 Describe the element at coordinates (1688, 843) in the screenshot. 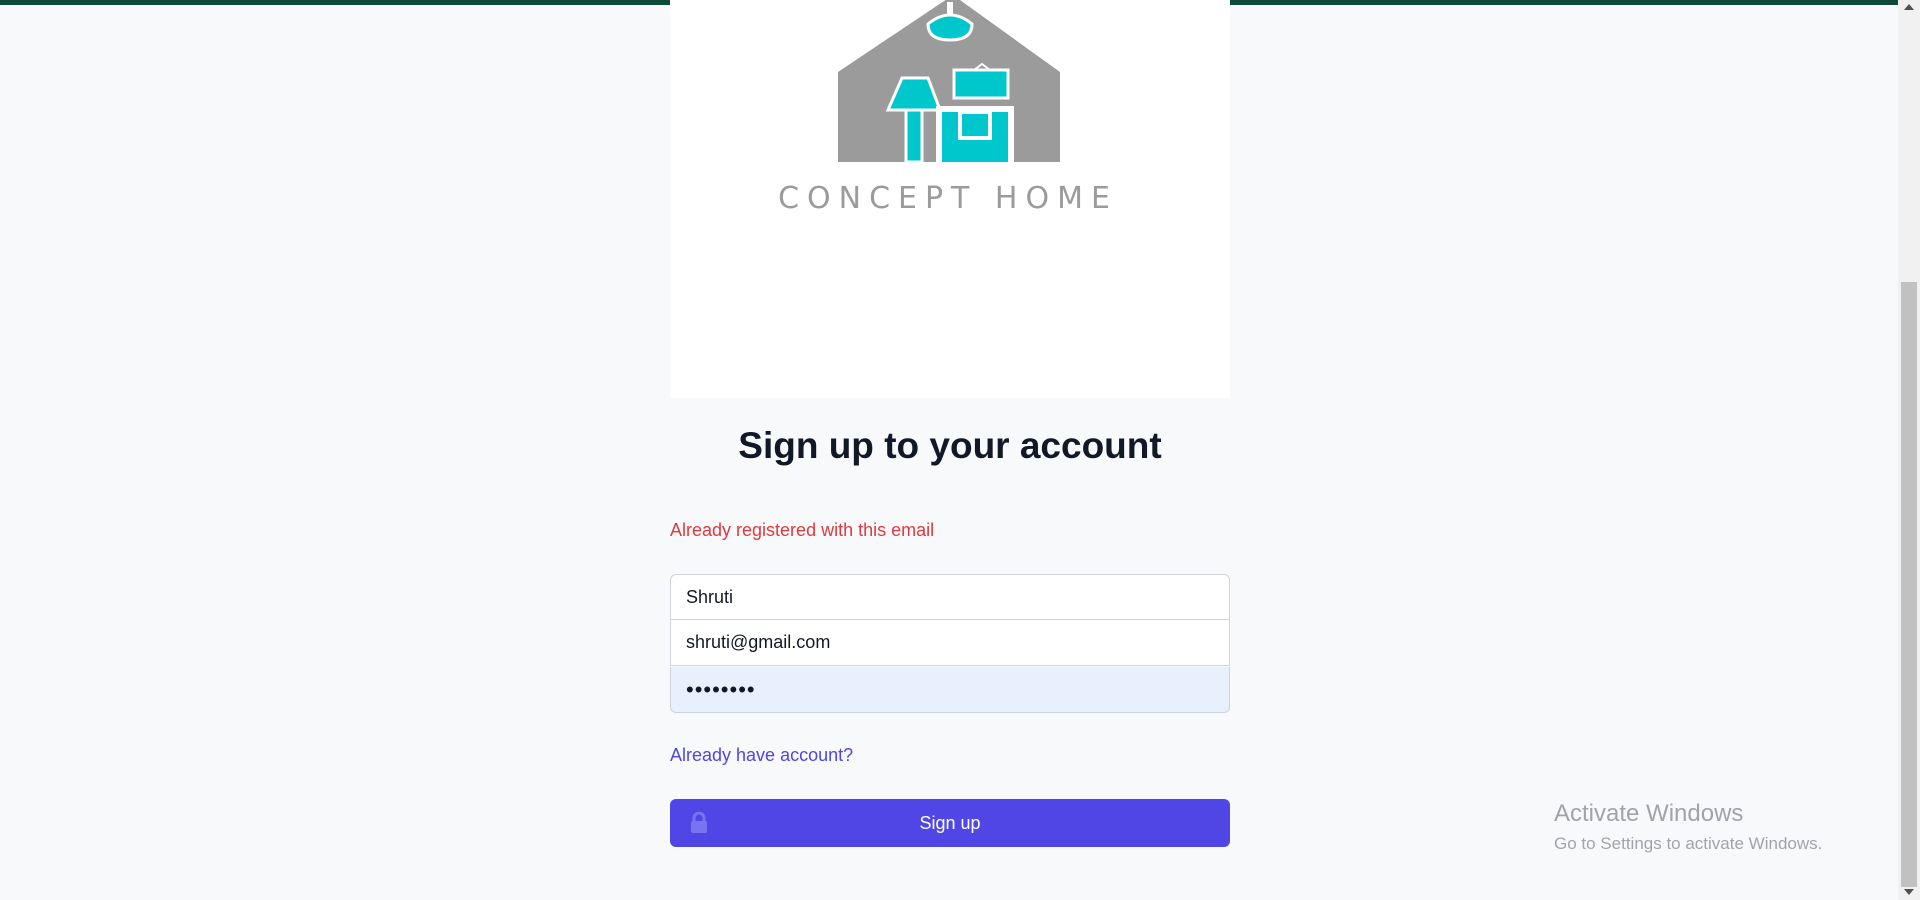

I see `watermark-subtitle: Go to Settings to activate Windows.` at that location.